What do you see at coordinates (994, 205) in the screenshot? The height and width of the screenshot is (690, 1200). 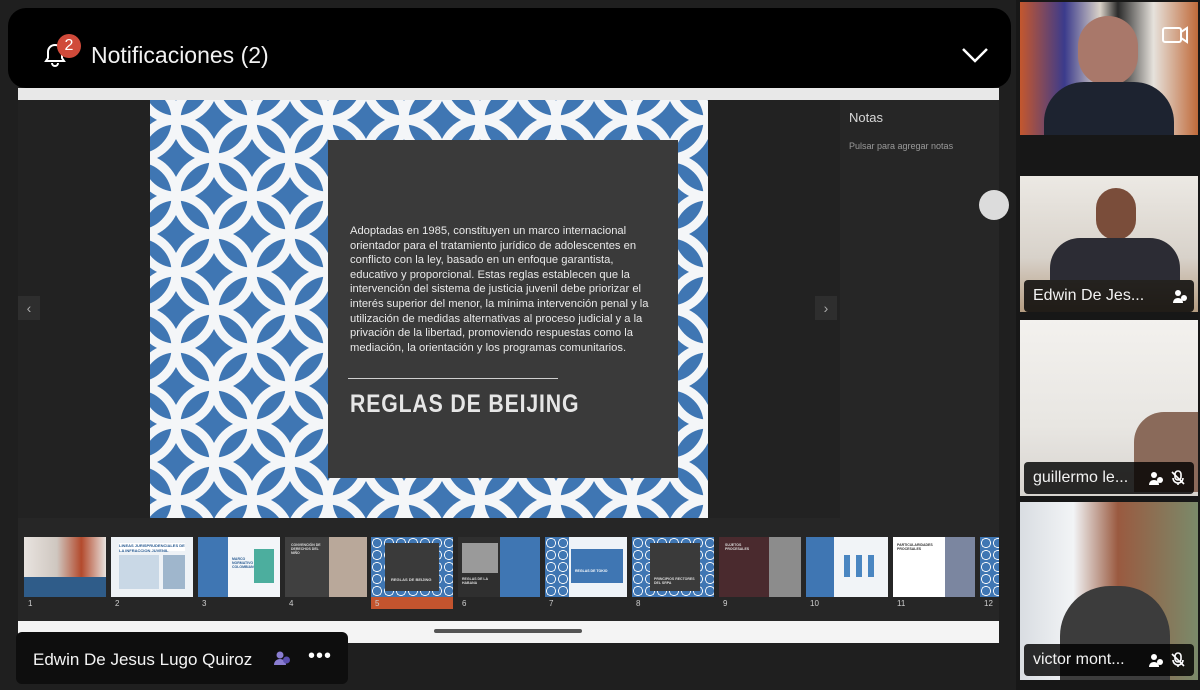 I see `edit-circle-button` at bounding box center [994, 205].